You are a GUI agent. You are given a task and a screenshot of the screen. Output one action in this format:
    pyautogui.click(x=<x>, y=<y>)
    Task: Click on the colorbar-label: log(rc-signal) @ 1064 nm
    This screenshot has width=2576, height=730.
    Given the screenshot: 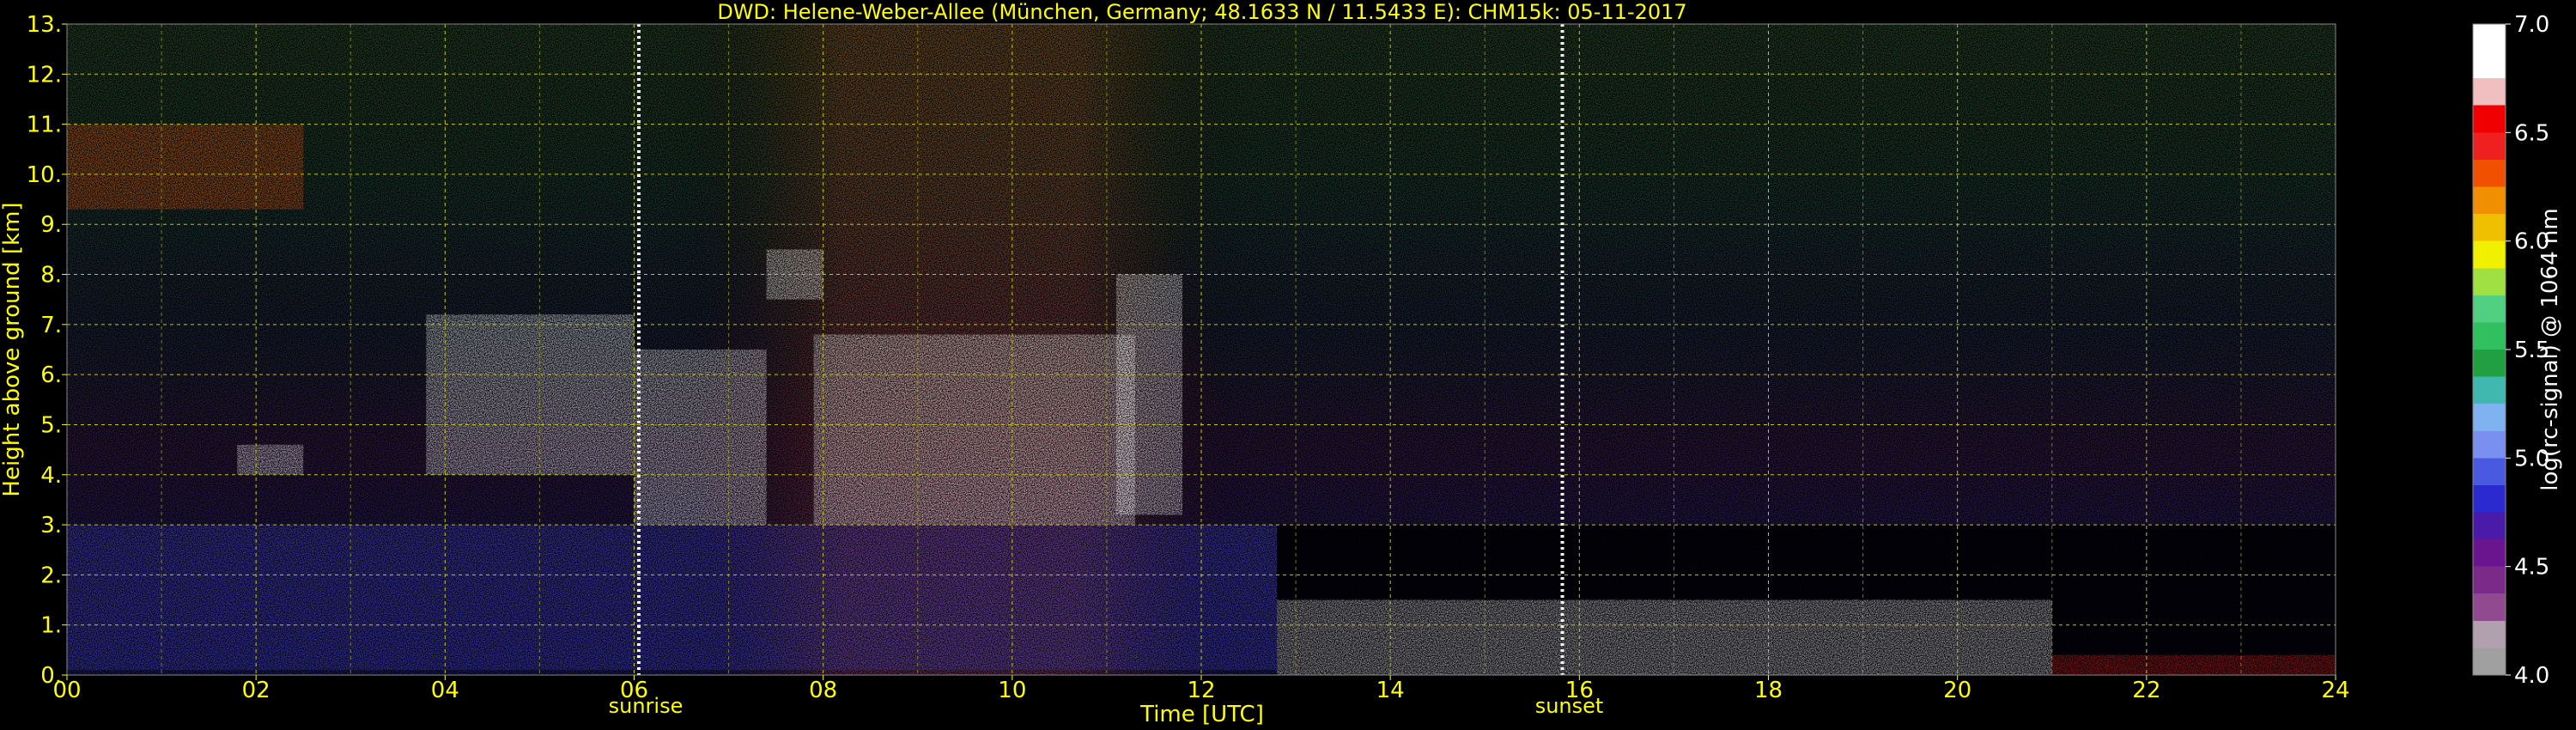 What is the action you would take?
    pyautogui.click(x=2550, y=349)
    